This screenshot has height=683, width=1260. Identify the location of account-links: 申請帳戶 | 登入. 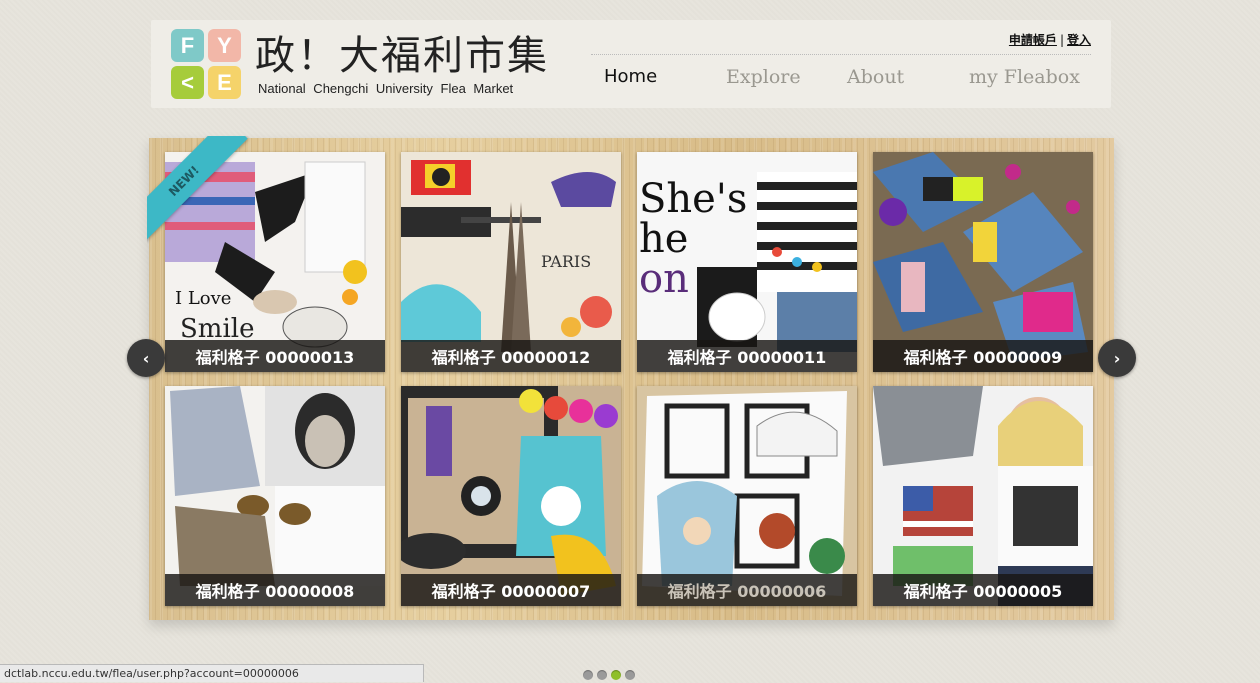
(1050, 39).